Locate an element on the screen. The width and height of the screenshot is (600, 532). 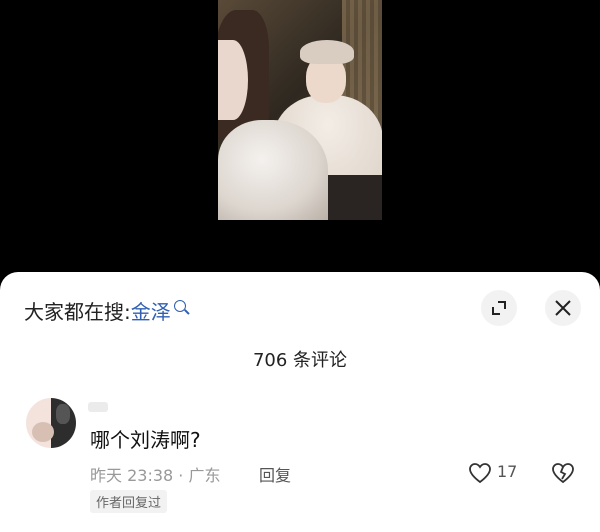
search-suggestion-keyword: 金泽 is located at coordinates (151, 312).